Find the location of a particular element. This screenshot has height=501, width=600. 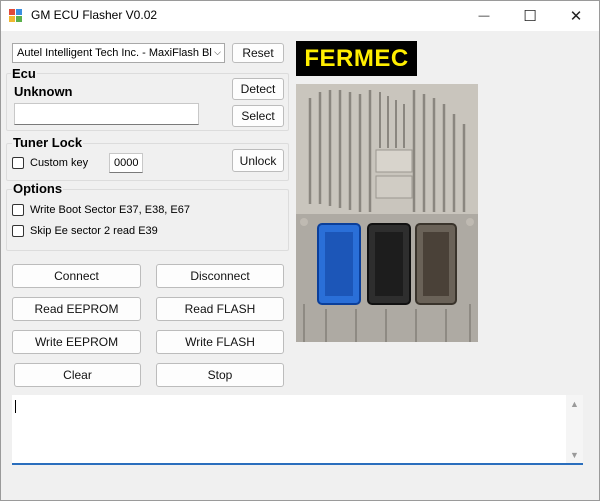

scroll-down-icon: ▼ is located at coordinates (574, 455).